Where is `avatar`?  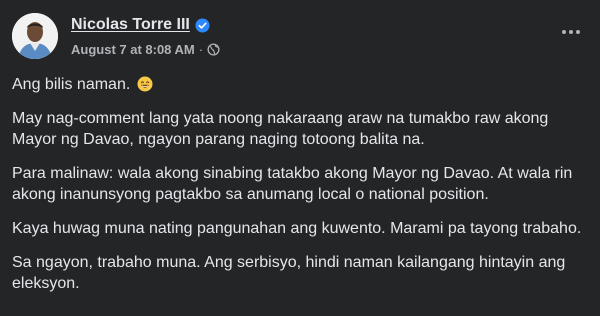 avatar is located at coordinates (35, 36).